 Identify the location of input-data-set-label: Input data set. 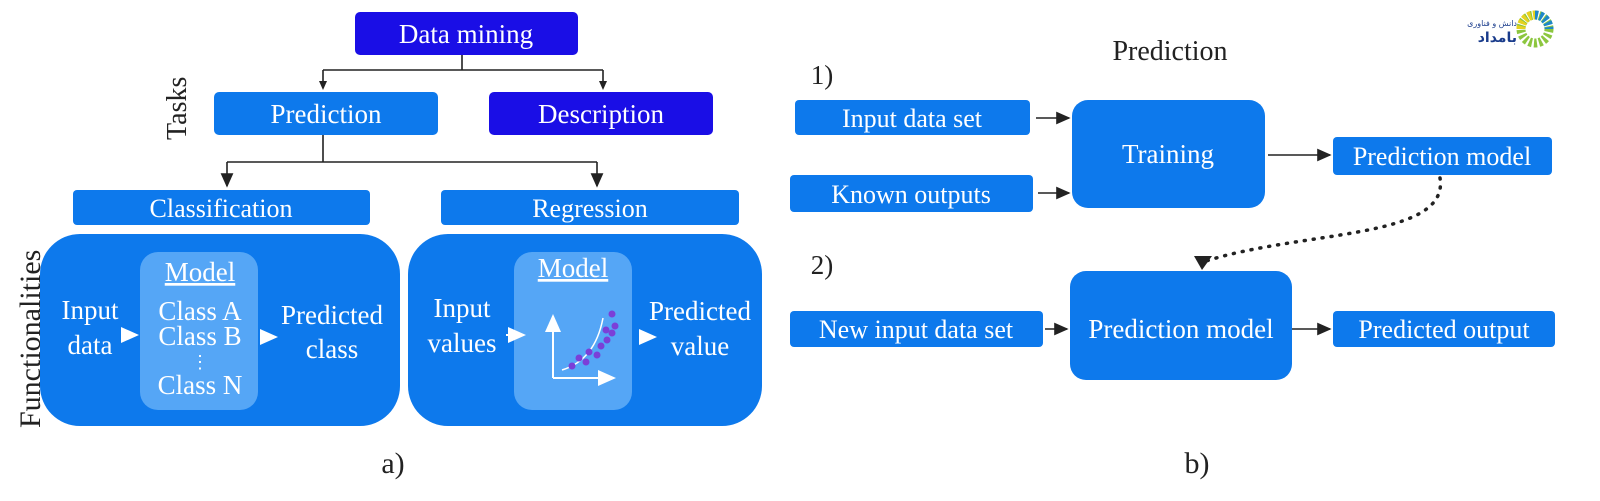
(912, 118).